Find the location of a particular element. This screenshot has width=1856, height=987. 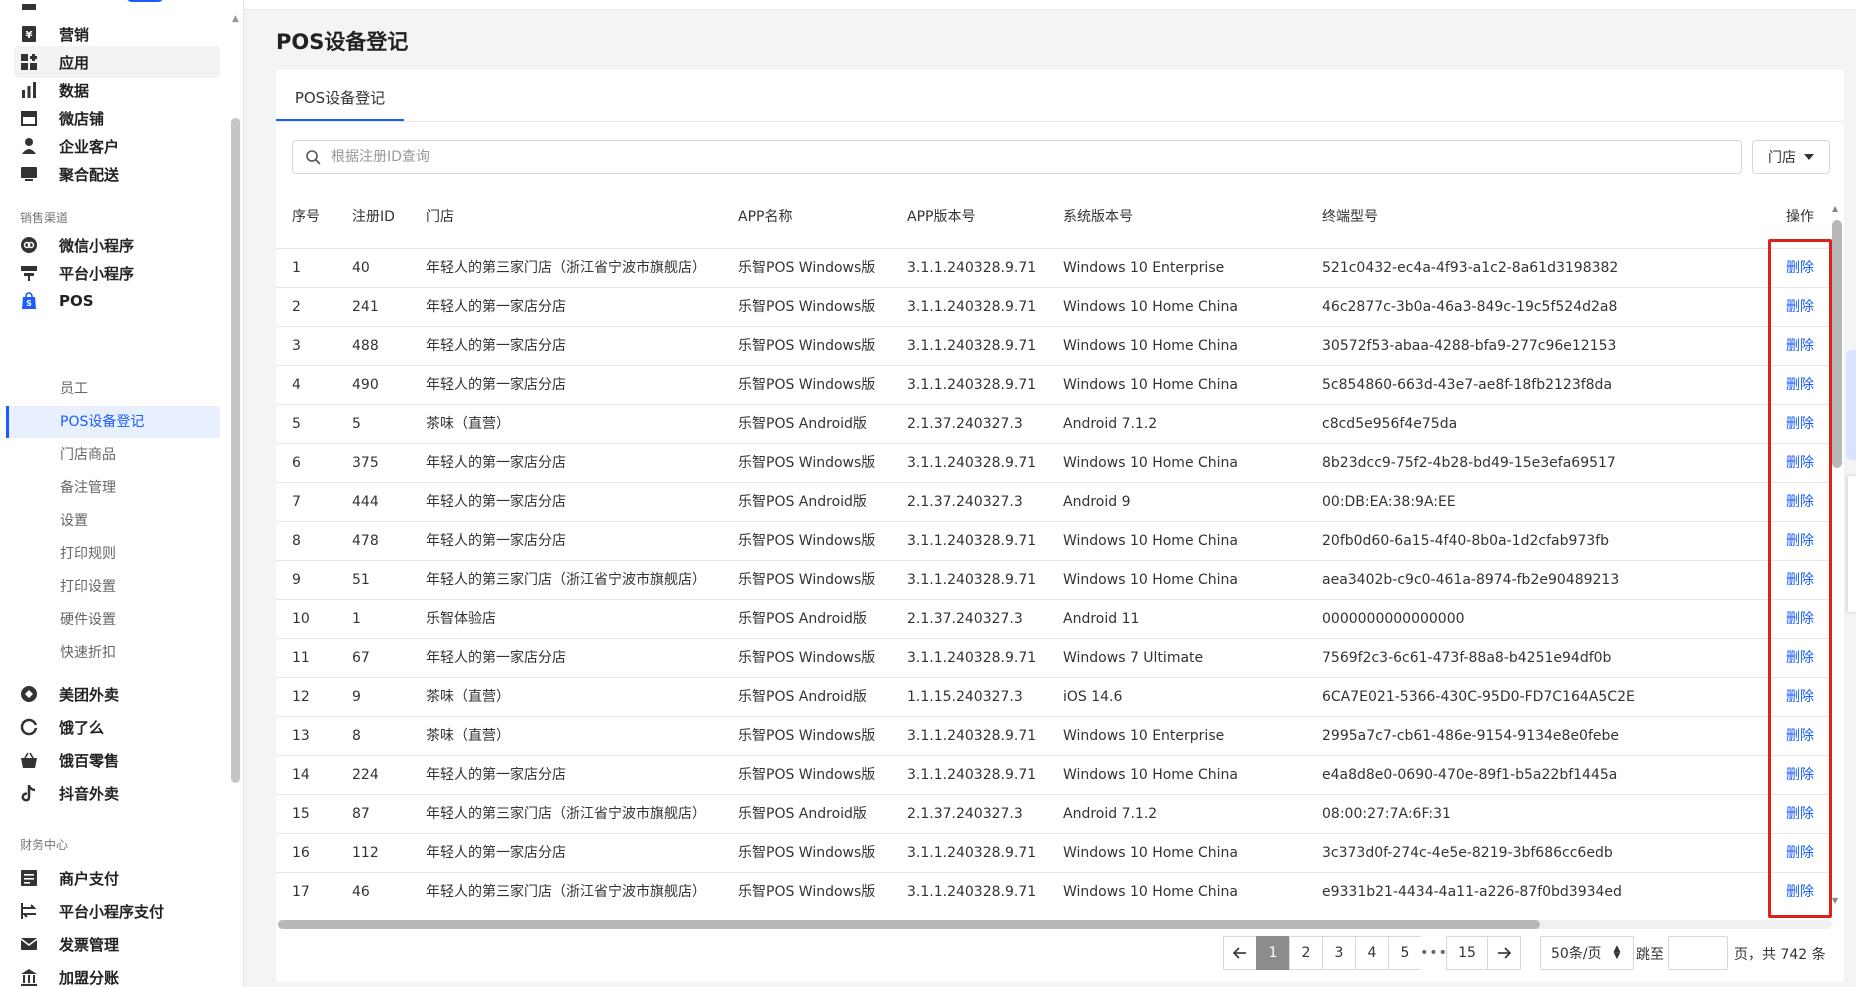

search-box is located at coordinates (1017, 157).